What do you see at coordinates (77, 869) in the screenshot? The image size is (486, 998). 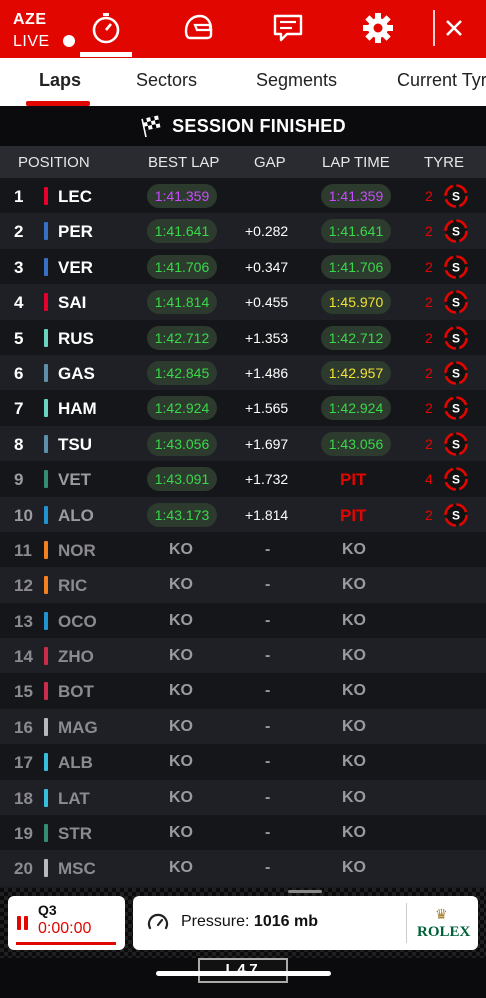 I see `driver-code: MSC` at bounding box center [77, 869].